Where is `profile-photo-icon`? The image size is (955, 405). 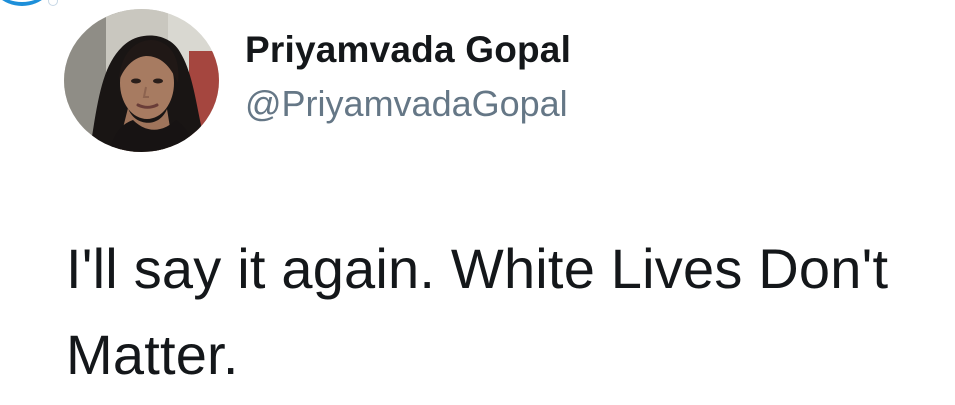 profile-photo-icon is located at coordinates (141, 80).